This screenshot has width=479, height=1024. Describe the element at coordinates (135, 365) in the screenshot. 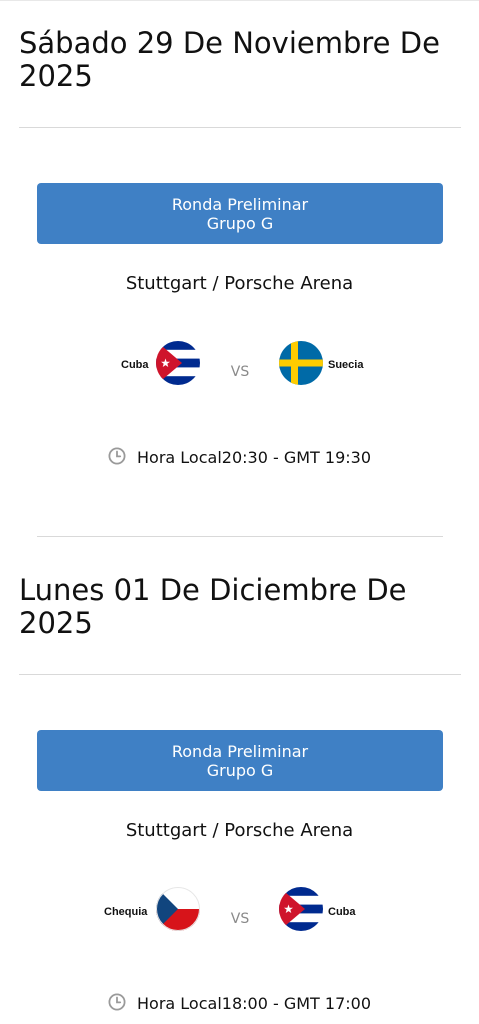

I see `home-team-name: Cuba` at that location.